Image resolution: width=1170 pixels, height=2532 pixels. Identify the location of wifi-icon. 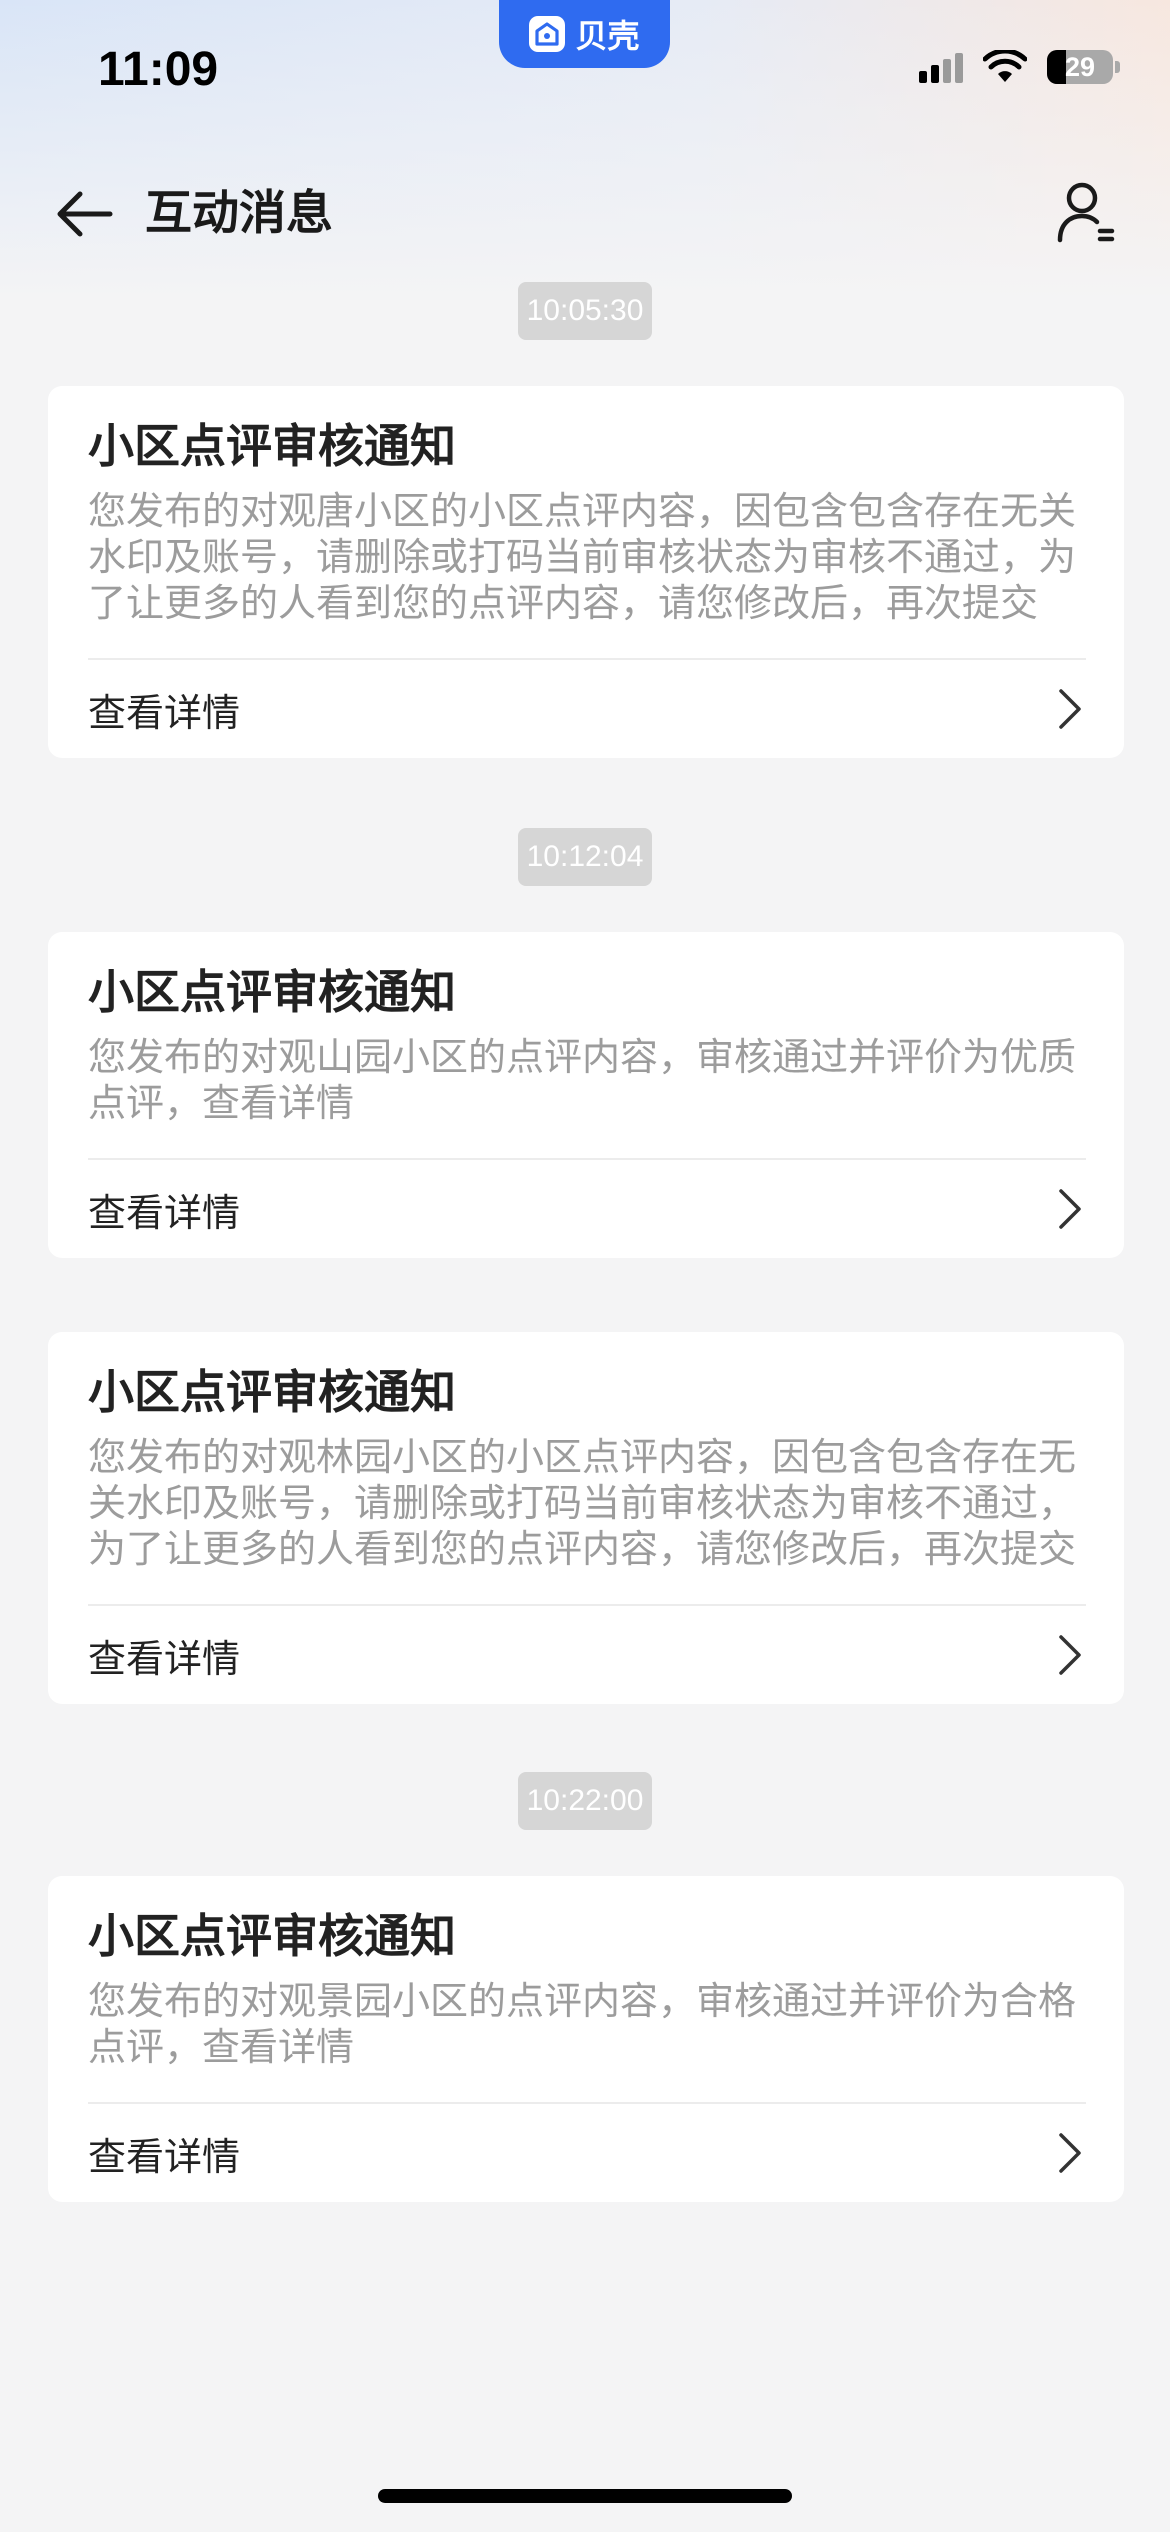
(1005, 66).